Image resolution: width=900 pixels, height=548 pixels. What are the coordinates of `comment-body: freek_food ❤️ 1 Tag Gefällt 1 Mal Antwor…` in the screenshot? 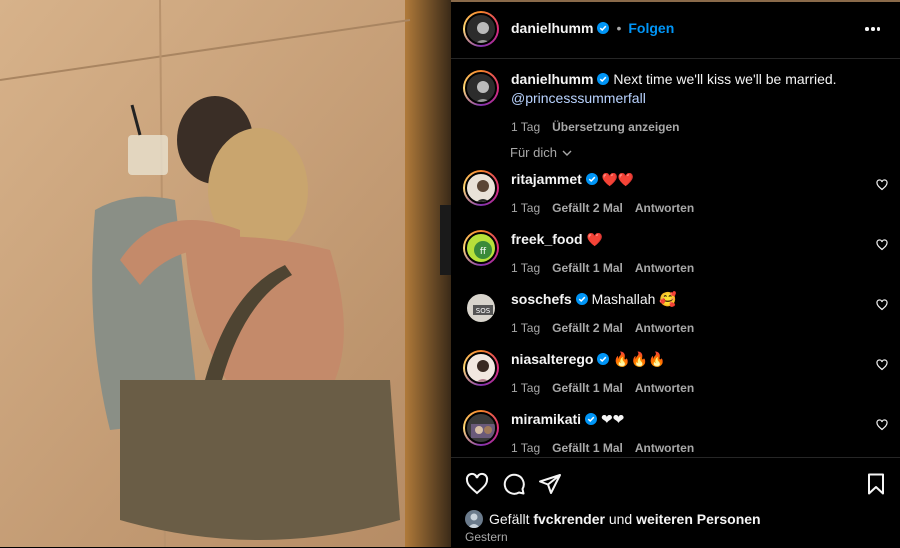 It's located at (691, 254).